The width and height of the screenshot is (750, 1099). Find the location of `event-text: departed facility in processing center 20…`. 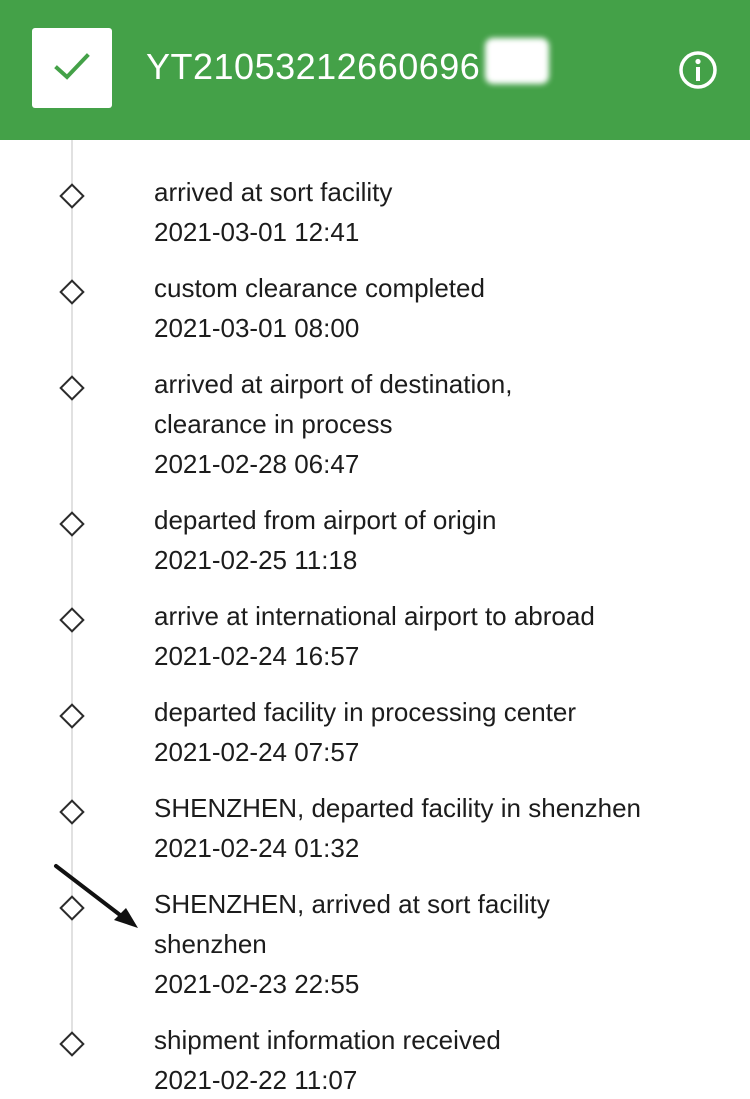

event-text: departed facility in processing center 20… is located at coordinates (444, 732).